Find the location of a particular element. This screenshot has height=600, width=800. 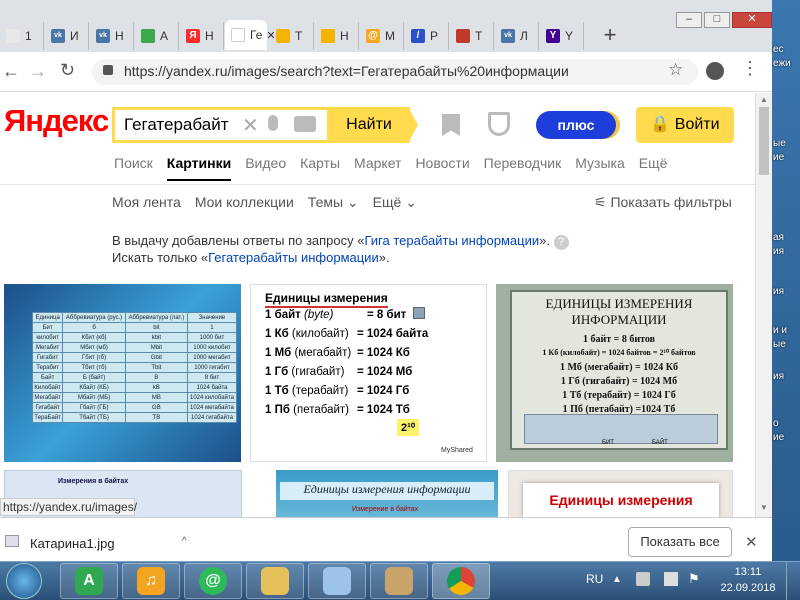

taskbar-app-1: A is located at coordinates (89, 581).